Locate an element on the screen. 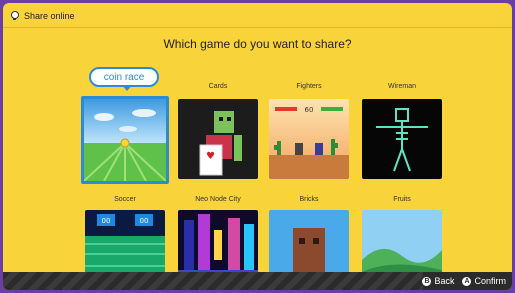 This screenshot has width=515, height=293. game-tile-fighters: 60 is located at coordinates (309, 139).